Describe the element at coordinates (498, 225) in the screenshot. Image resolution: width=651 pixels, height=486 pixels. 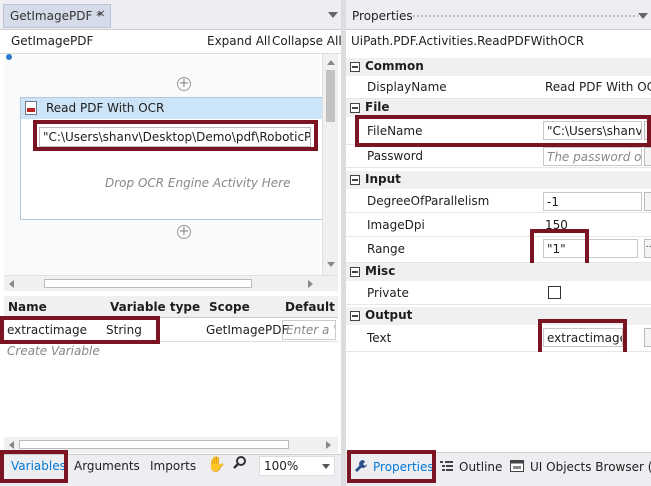
I see `property-imagedpi-row: ImageDpi 150` at that location.